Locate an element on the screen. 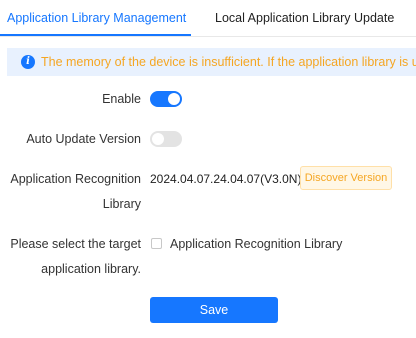 The height and width of the screenshot is (338, 416). tab-local-application-library-update: Local Application Library Update is located at coordinates (304, 18).